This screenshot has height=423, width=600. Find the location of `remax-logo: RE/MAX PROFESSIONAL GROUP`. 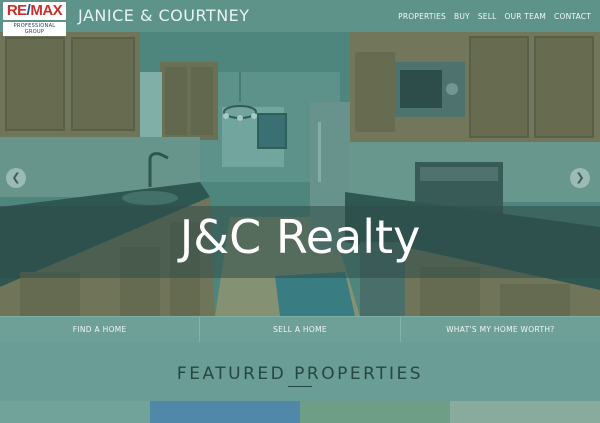

remax-logo: RE/MAX PROFESSIONAL GROUP is located at coordinates (34, 19).